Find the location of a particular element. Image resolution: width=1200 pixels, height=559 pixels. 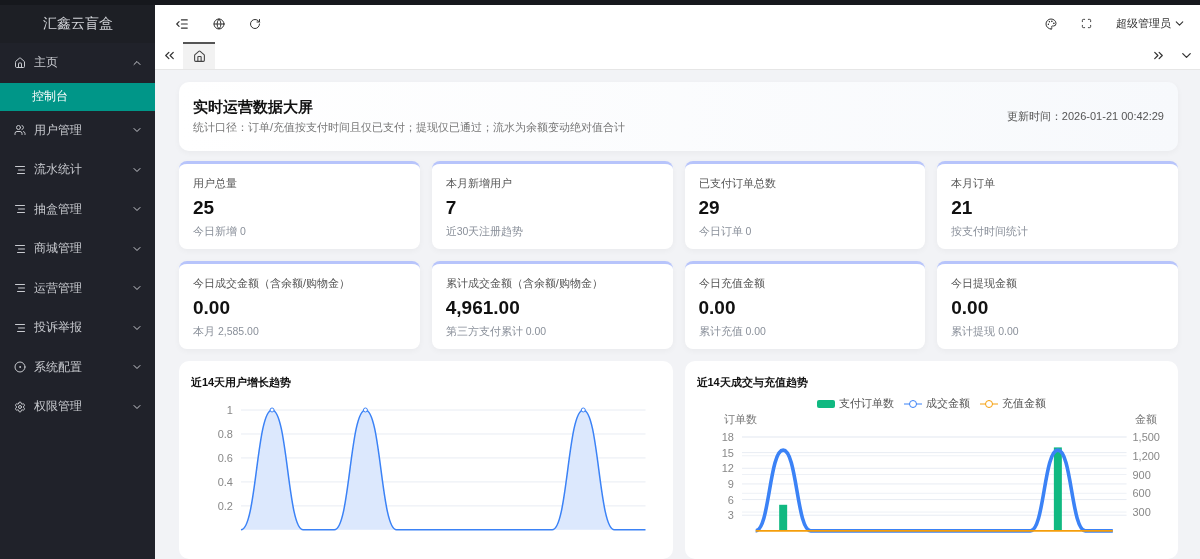

stat-note: 今日订单 0 is located at coordinates (725, 232).